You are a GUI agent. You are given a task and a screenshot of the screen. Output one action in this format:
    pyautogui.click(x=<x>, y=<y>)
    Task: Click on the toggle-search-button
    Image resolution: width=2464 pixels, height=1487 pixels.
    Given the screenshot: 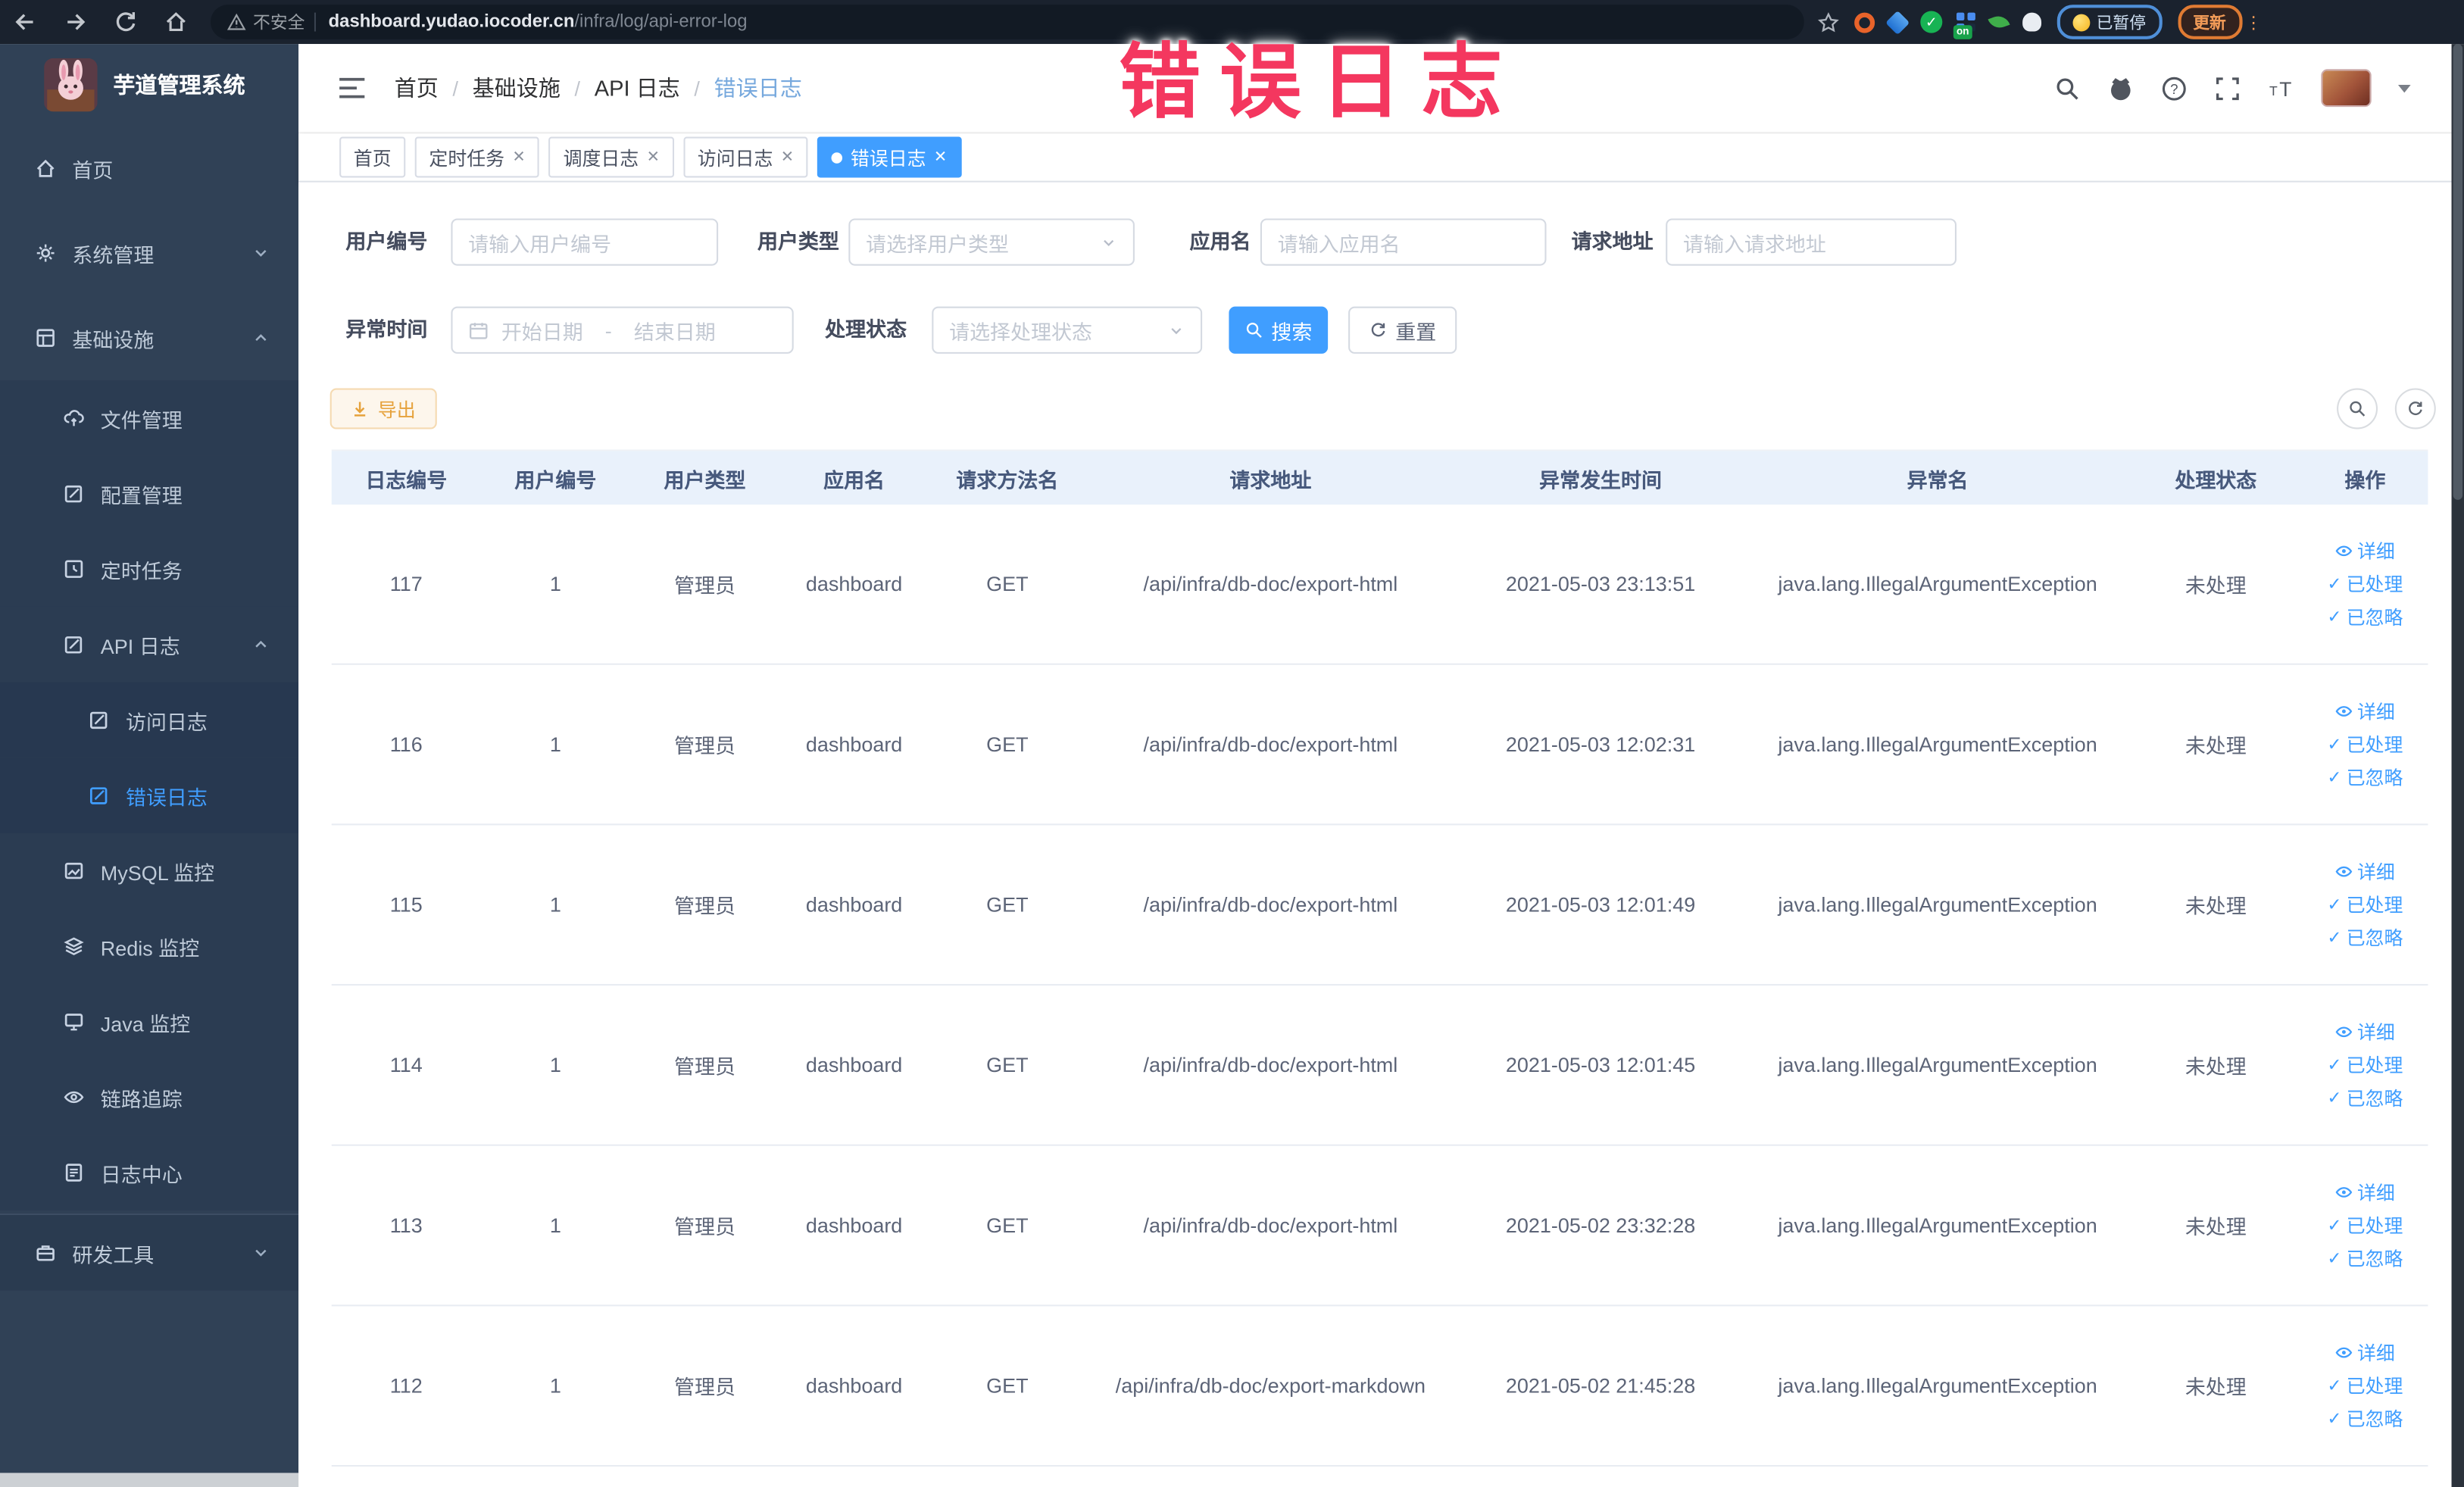 What is the action you would take?
    pyautogui.click(x=2357, y=409)
    